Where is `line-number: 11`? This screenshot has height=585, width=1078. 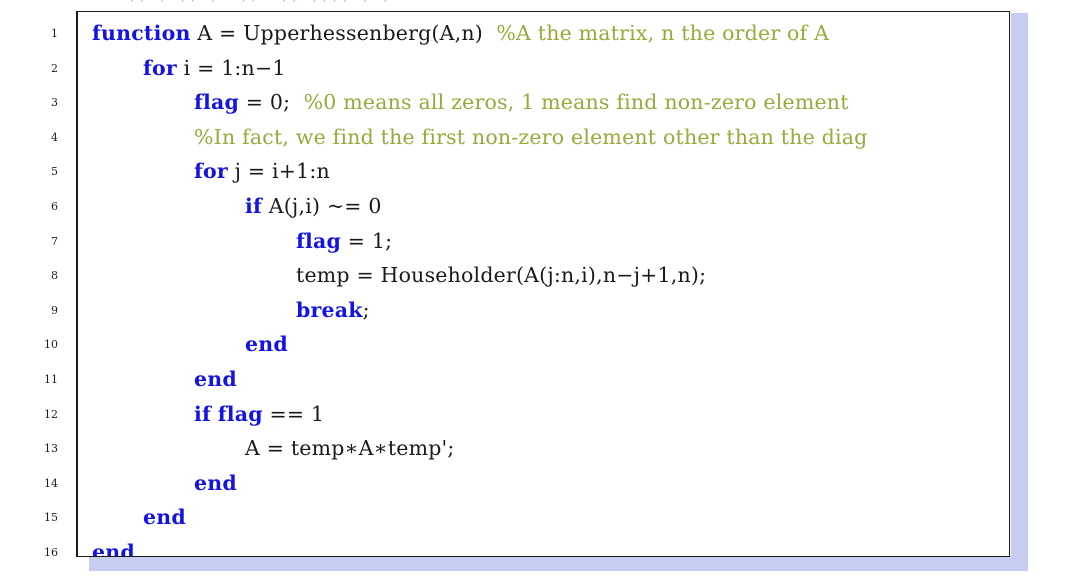 line-number: 11 is located at coordinates (51, 379).